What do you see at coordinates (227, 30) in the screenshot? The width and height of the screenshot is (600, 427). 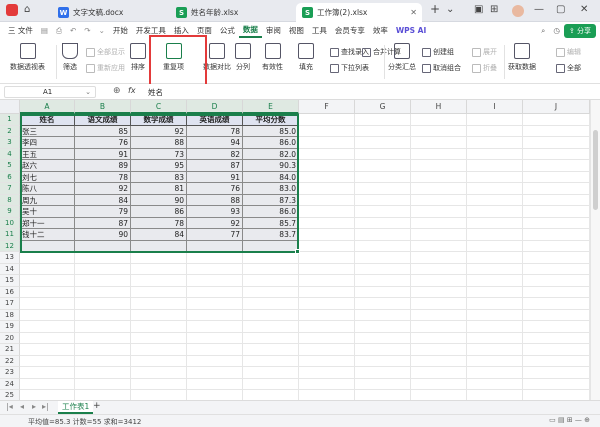 I see `menu-formula: 公式` at bounding box center [227, 30].